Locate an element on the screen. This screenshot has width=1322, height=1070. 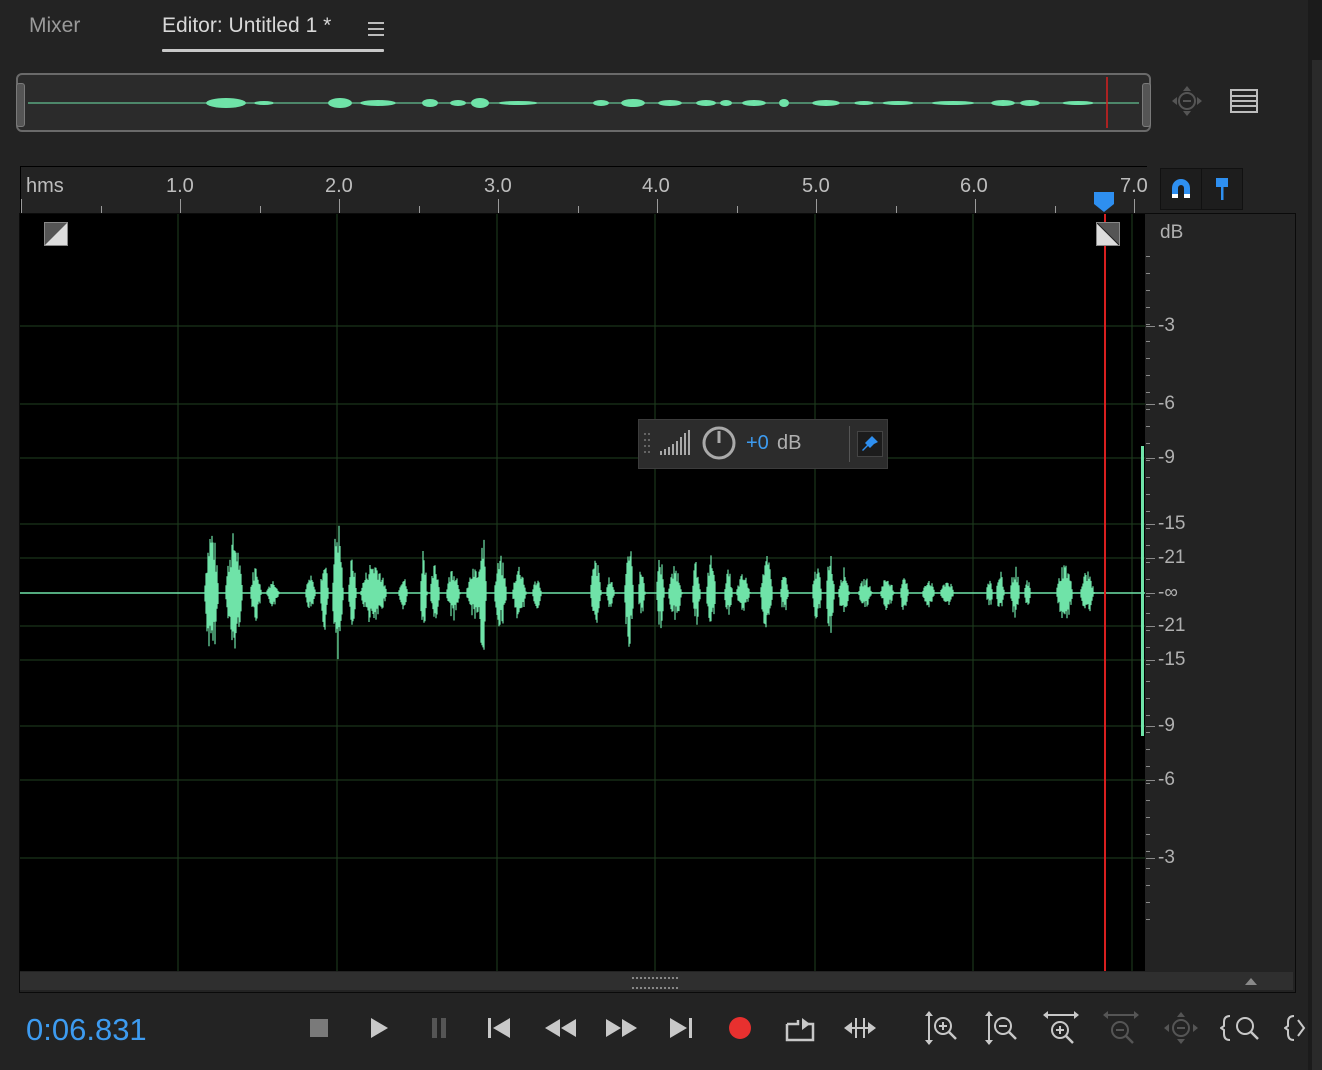
level-meter-icon is located at coordinates (675, 442).